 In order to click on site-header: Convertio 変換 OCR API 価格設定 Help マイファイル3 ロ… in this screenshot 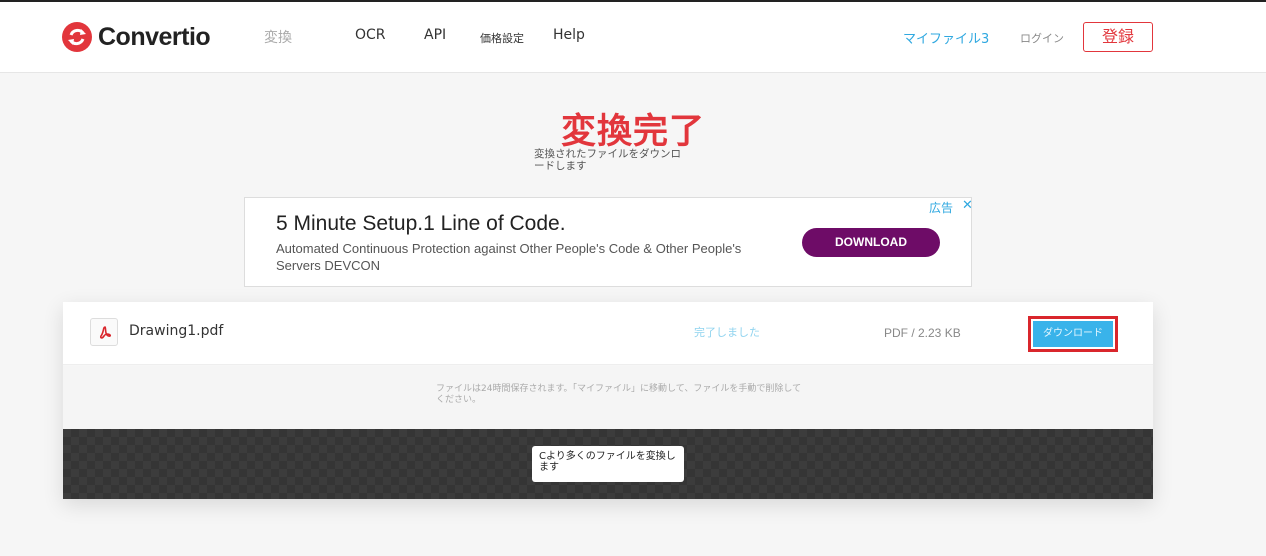, I will do `click(633, 37)`.